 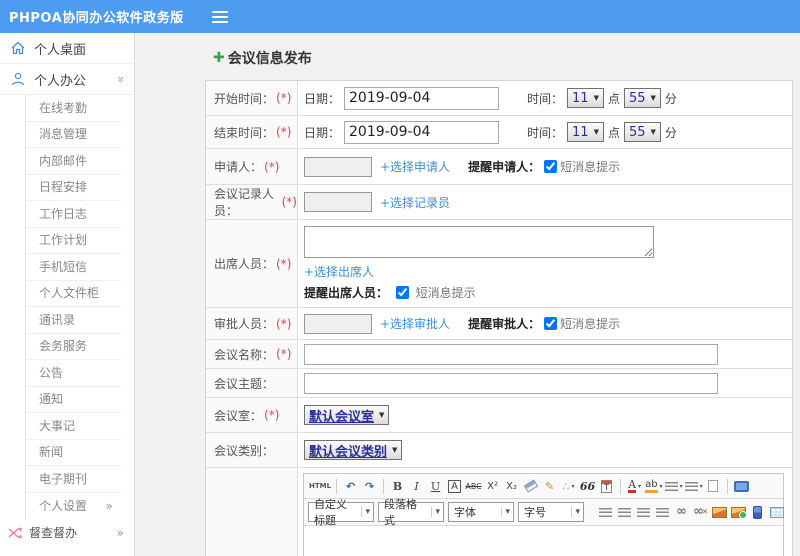 I want to click on end-hour-select: 11 ▼, so click(x=585, y=132).